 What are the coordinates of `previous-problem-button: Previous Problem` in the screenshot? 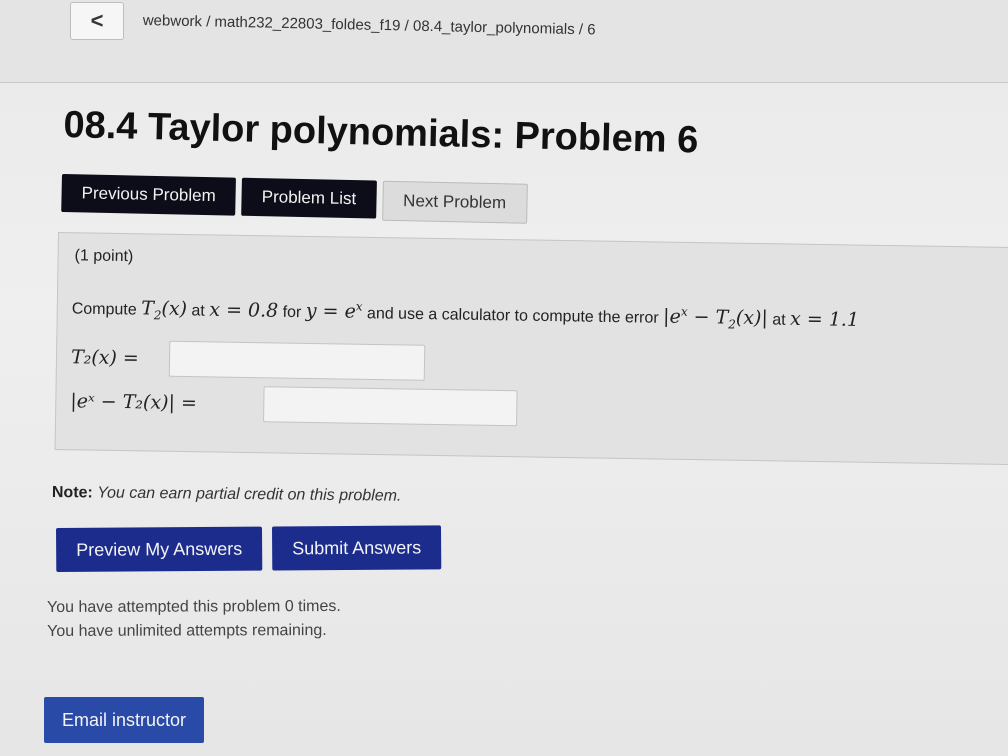 It's located at (149, 195).